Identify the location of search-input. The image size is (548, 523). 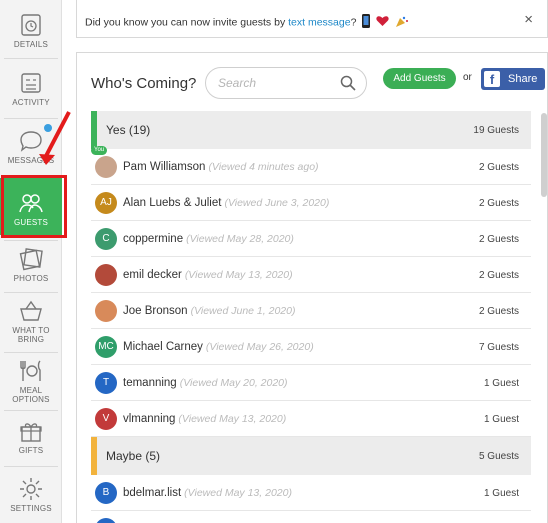
(278, 83).